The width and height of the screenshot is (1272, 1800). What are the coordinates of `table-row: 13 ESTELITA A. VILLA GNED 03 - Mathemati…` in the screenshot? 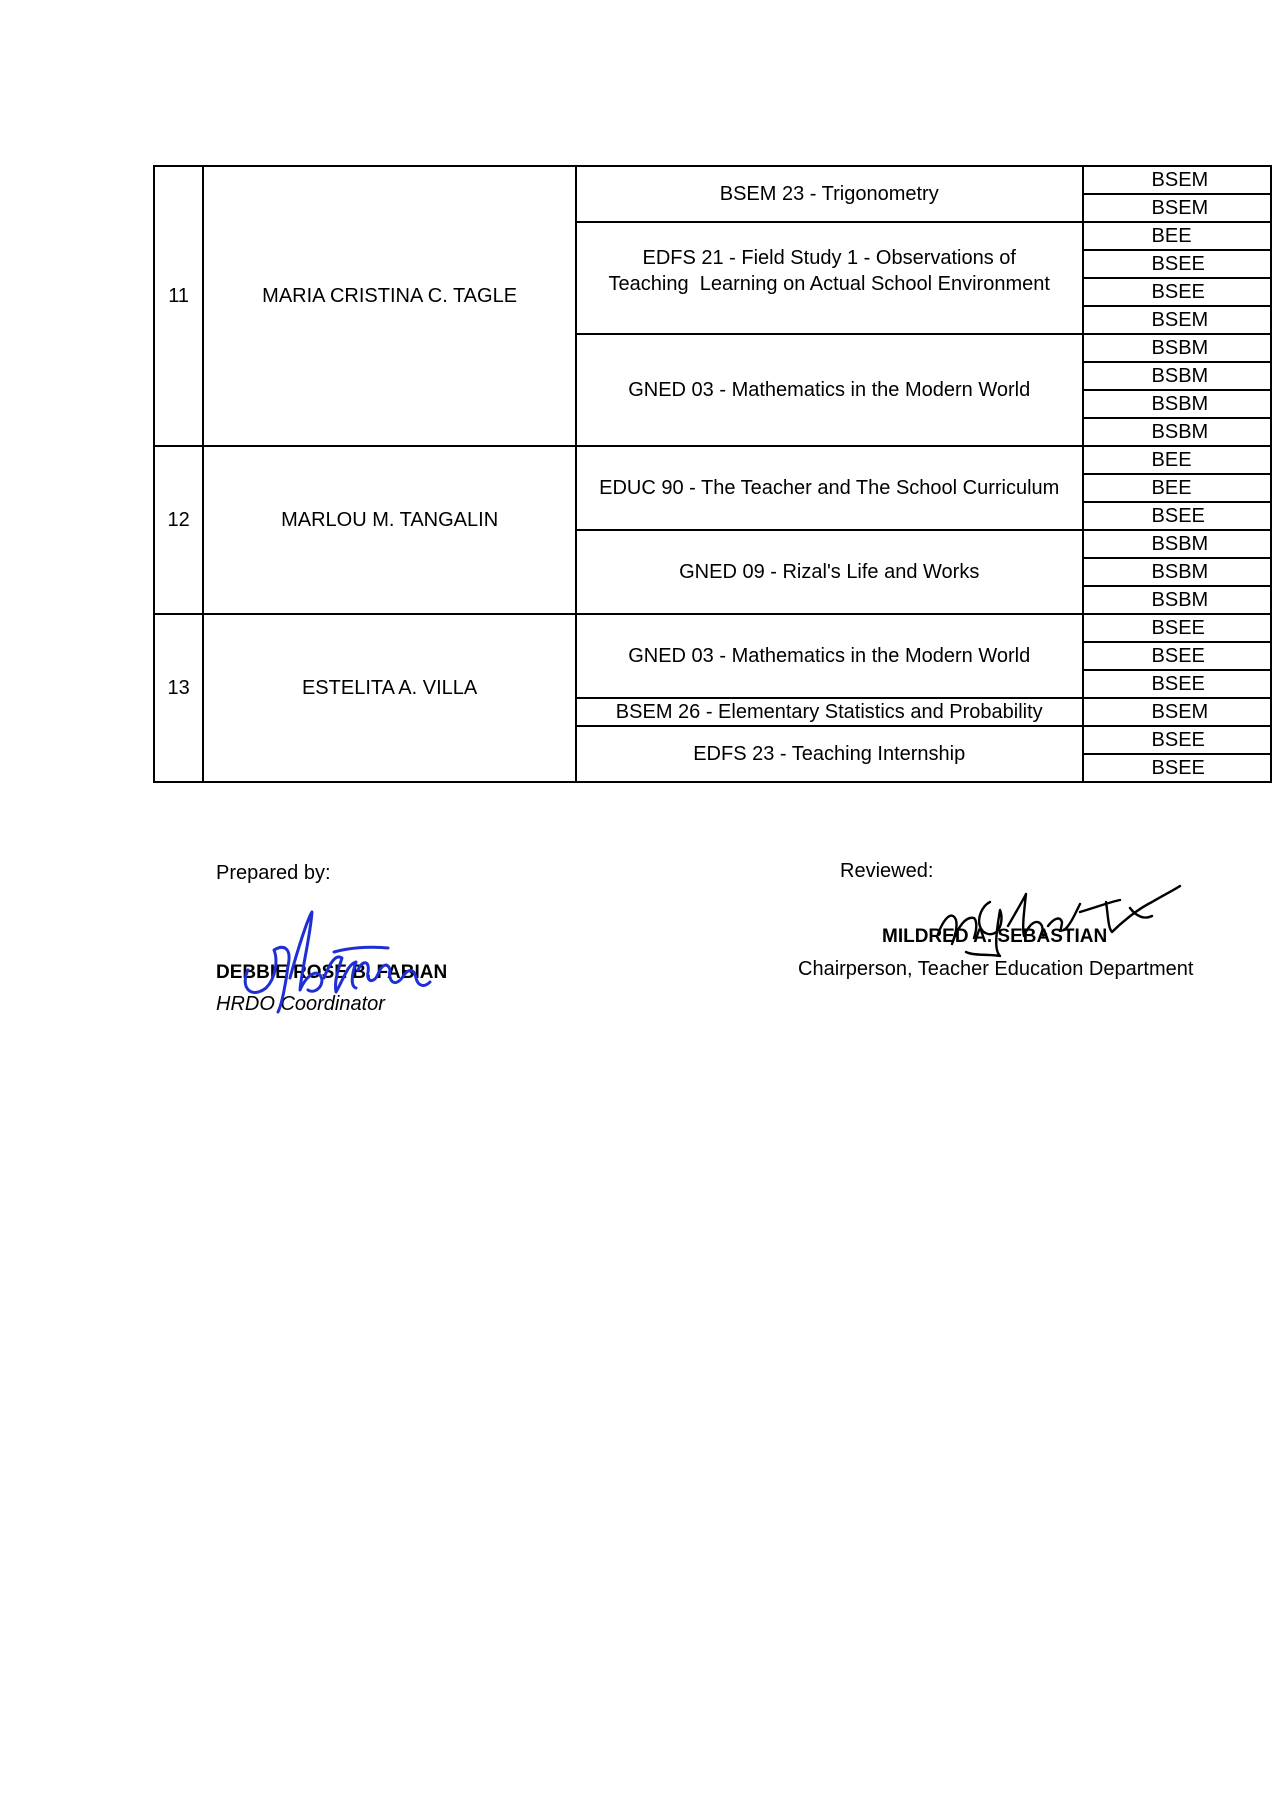 It's located at (712, 698).